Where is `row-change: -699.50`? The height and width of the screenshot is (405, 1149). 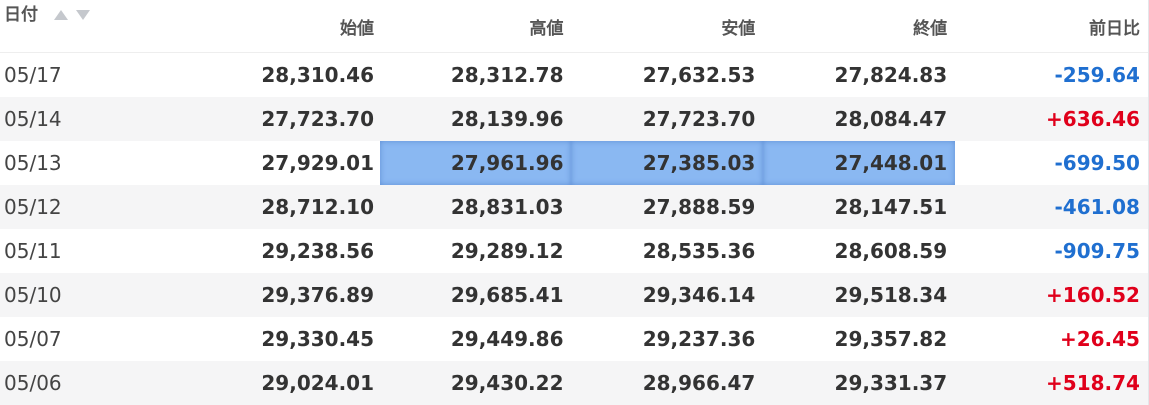 row-change: -699.50 is located at coordinates (1097, 163).